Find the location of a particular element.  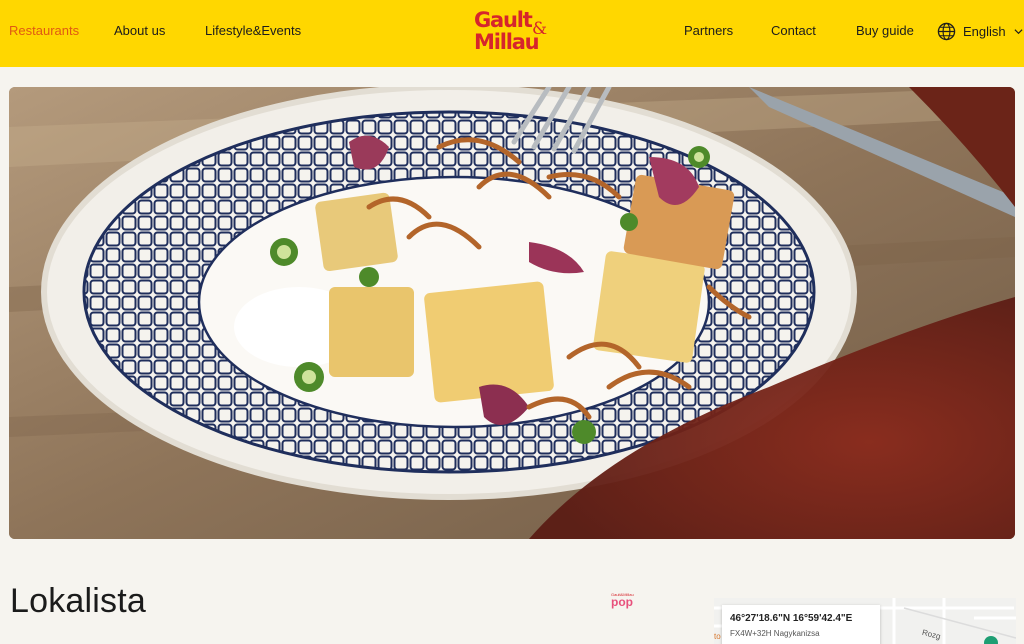

nav-link-contact: Contact is located at coordinates (793, 30).